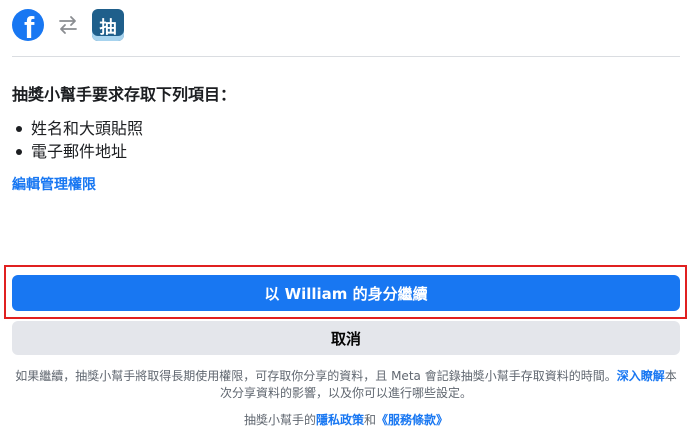  I want to click on permission-item: 電子郵件地址, so click(79, 151).